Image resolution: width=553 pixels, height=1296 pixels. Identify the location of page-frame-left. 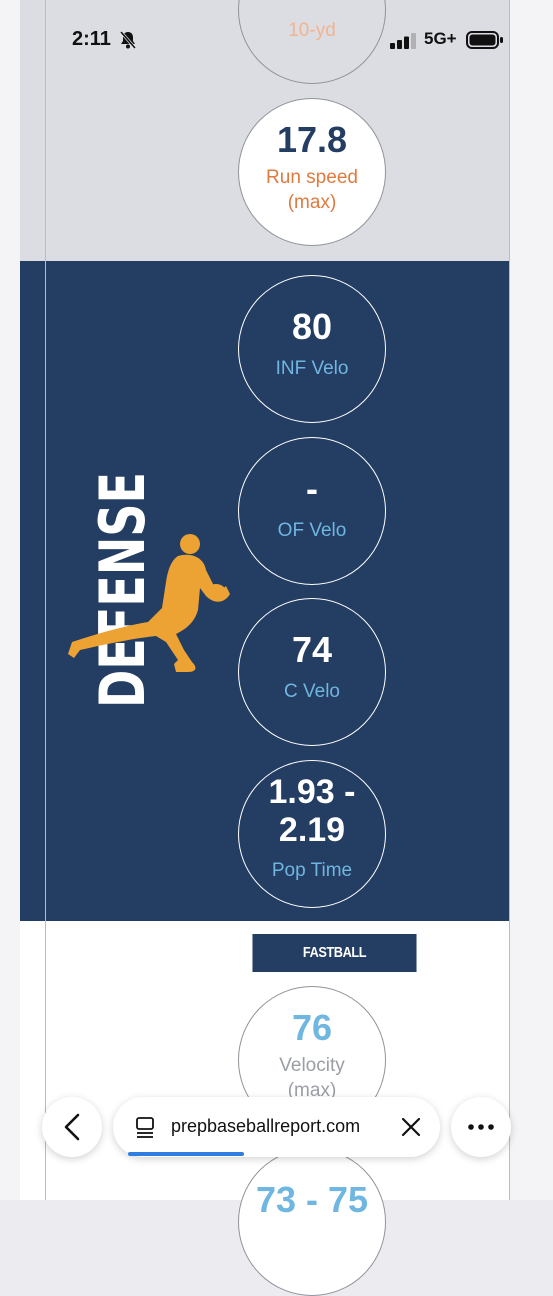
(45, 600).